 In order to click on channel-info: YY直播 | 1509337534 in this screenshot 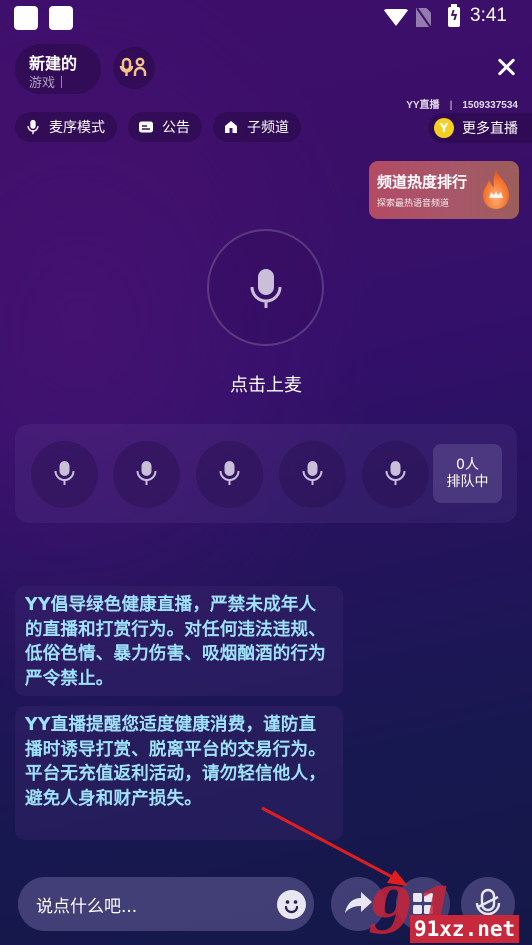, I will do `click(462, 103)`.